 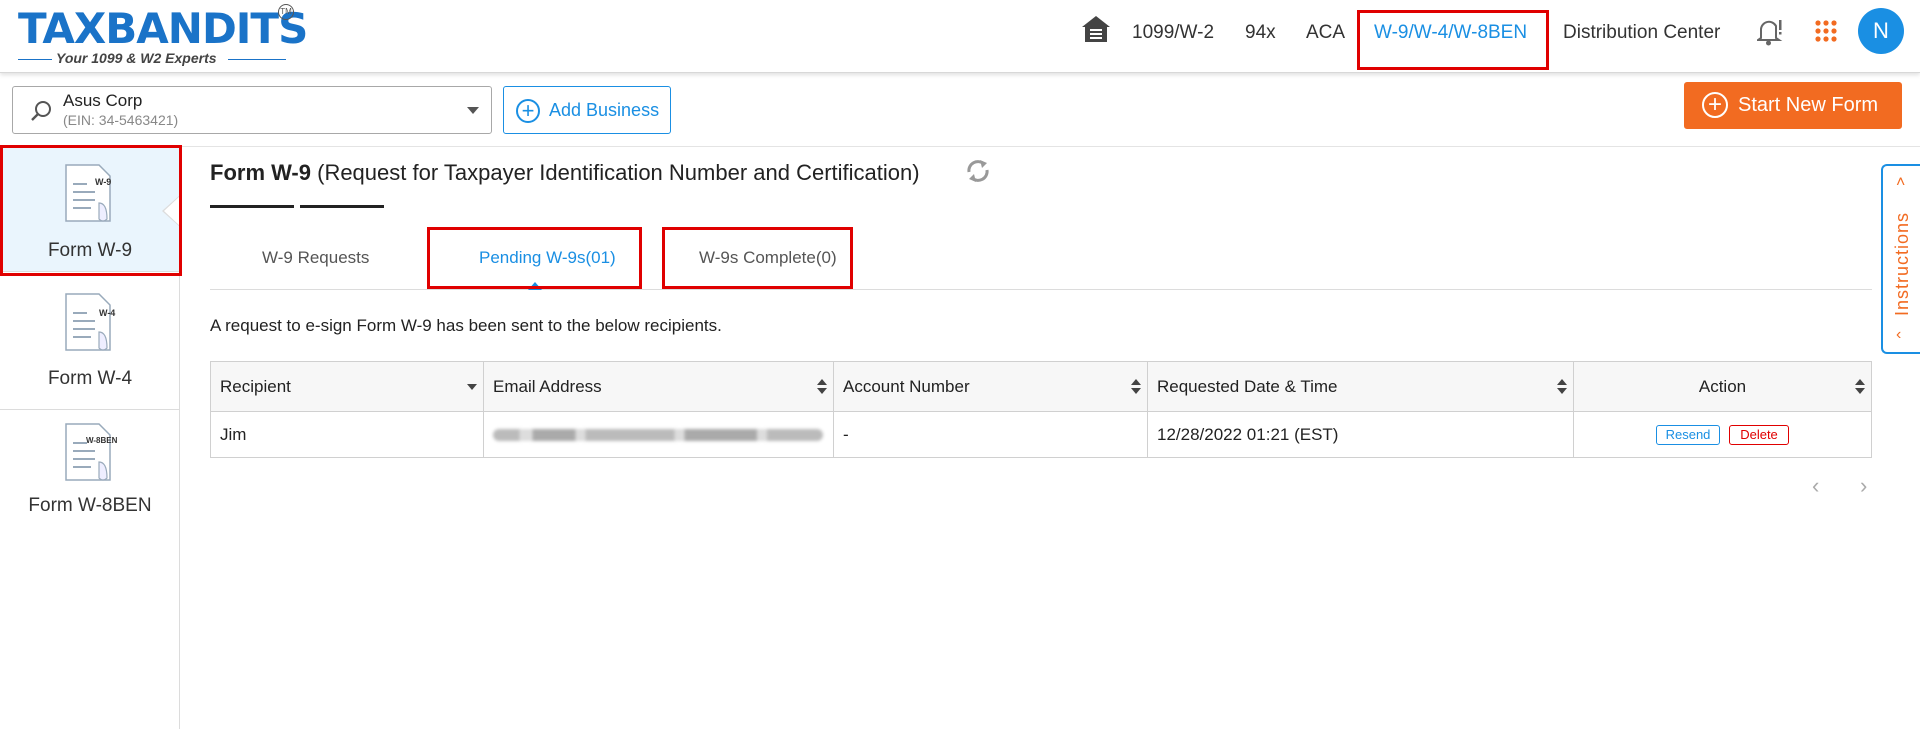 What do you see at coordinates (1325, 33) in the screenshot?
I see `nav-aca: ACA` at bounding box center [1325, 33].